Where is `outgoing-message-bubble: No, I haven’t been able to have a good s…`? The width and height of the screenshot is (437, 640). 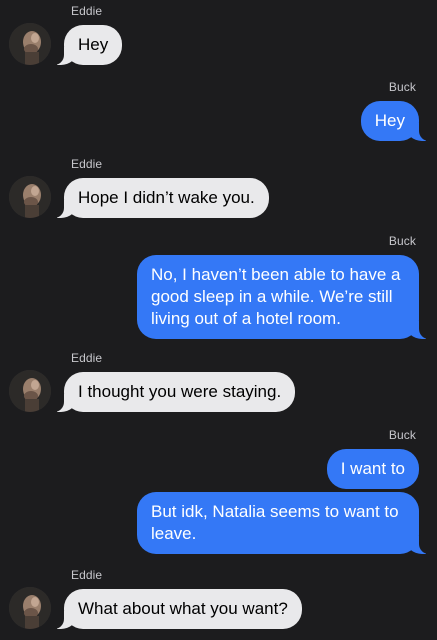
outgoing-message-bubble: No, I haven’t been able to have a good s… is located at coordinates (283, 297).